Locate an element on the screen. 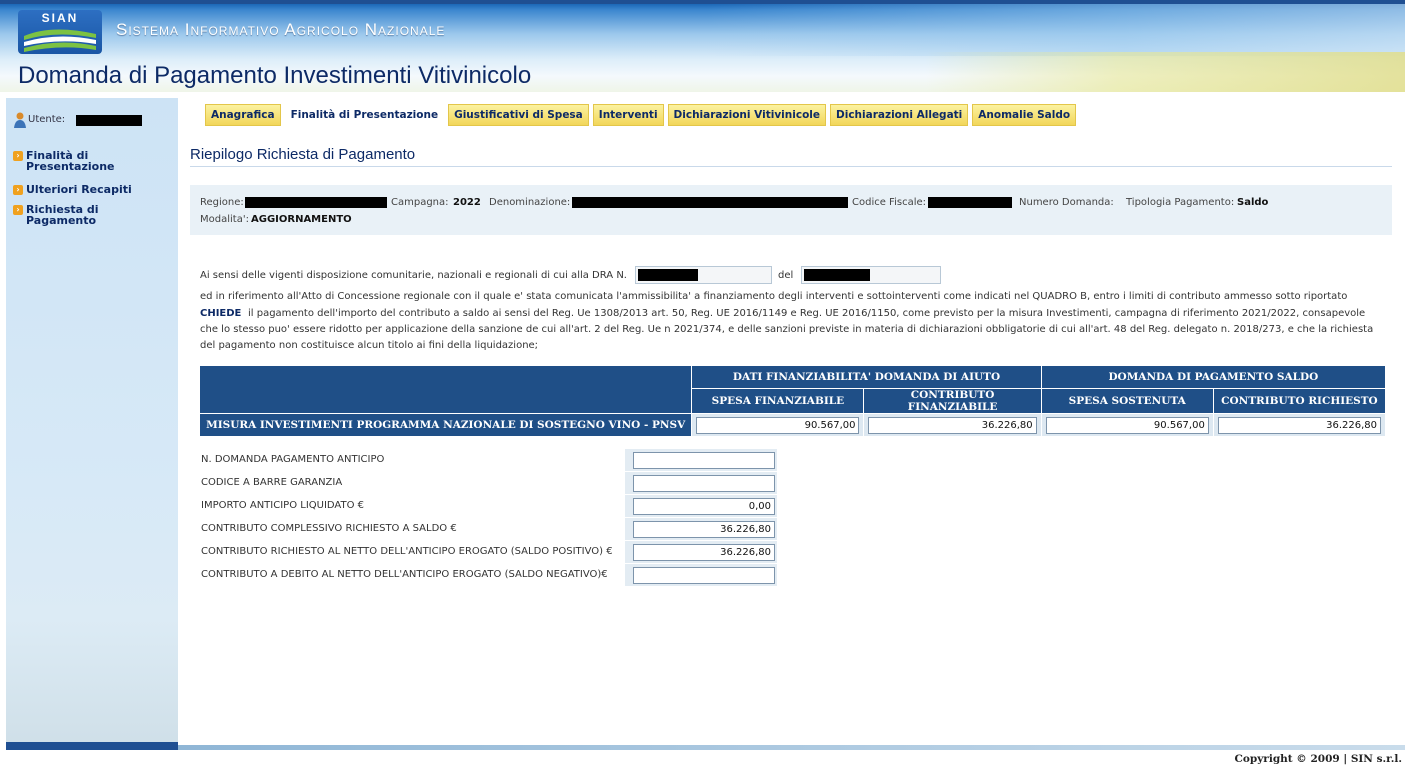 This screenshot has width=1405, height=766. contributo-complessivo-input: 36.226,80 is located at coordinates (704, 529).